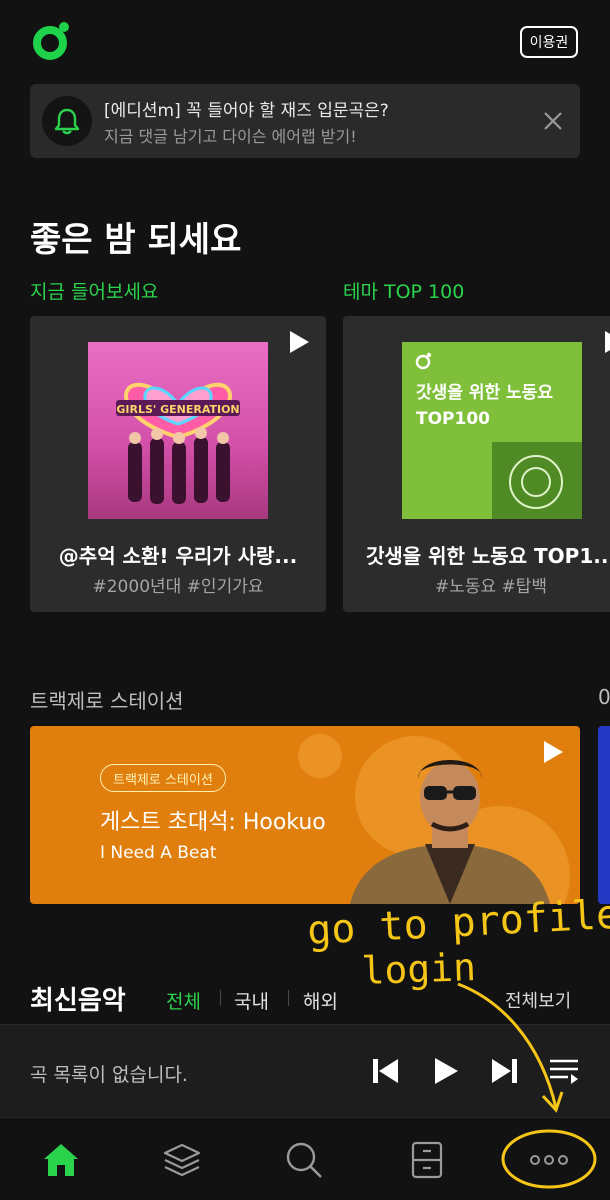 This screenshot has width=610, height=1200. Describe the element at coordinates (158, 853) in the screenshot. I see `banner-subtitle: I Need A Beat` at that location.